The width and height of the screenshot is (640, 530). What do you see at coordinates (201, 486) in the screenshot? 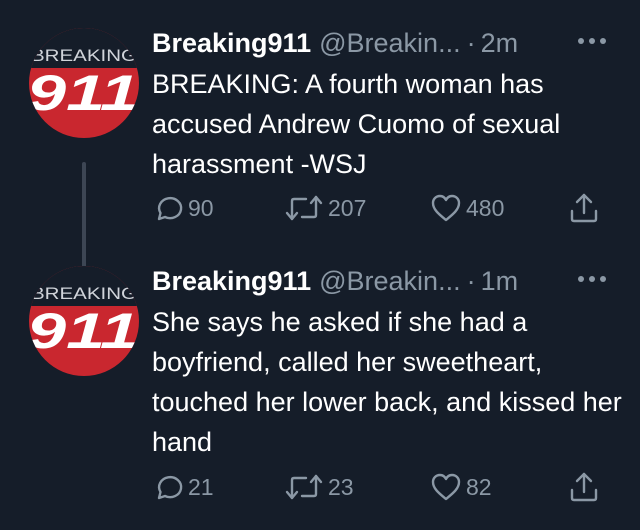
I see `reply-count: 21` at bounding box center [201, 486].